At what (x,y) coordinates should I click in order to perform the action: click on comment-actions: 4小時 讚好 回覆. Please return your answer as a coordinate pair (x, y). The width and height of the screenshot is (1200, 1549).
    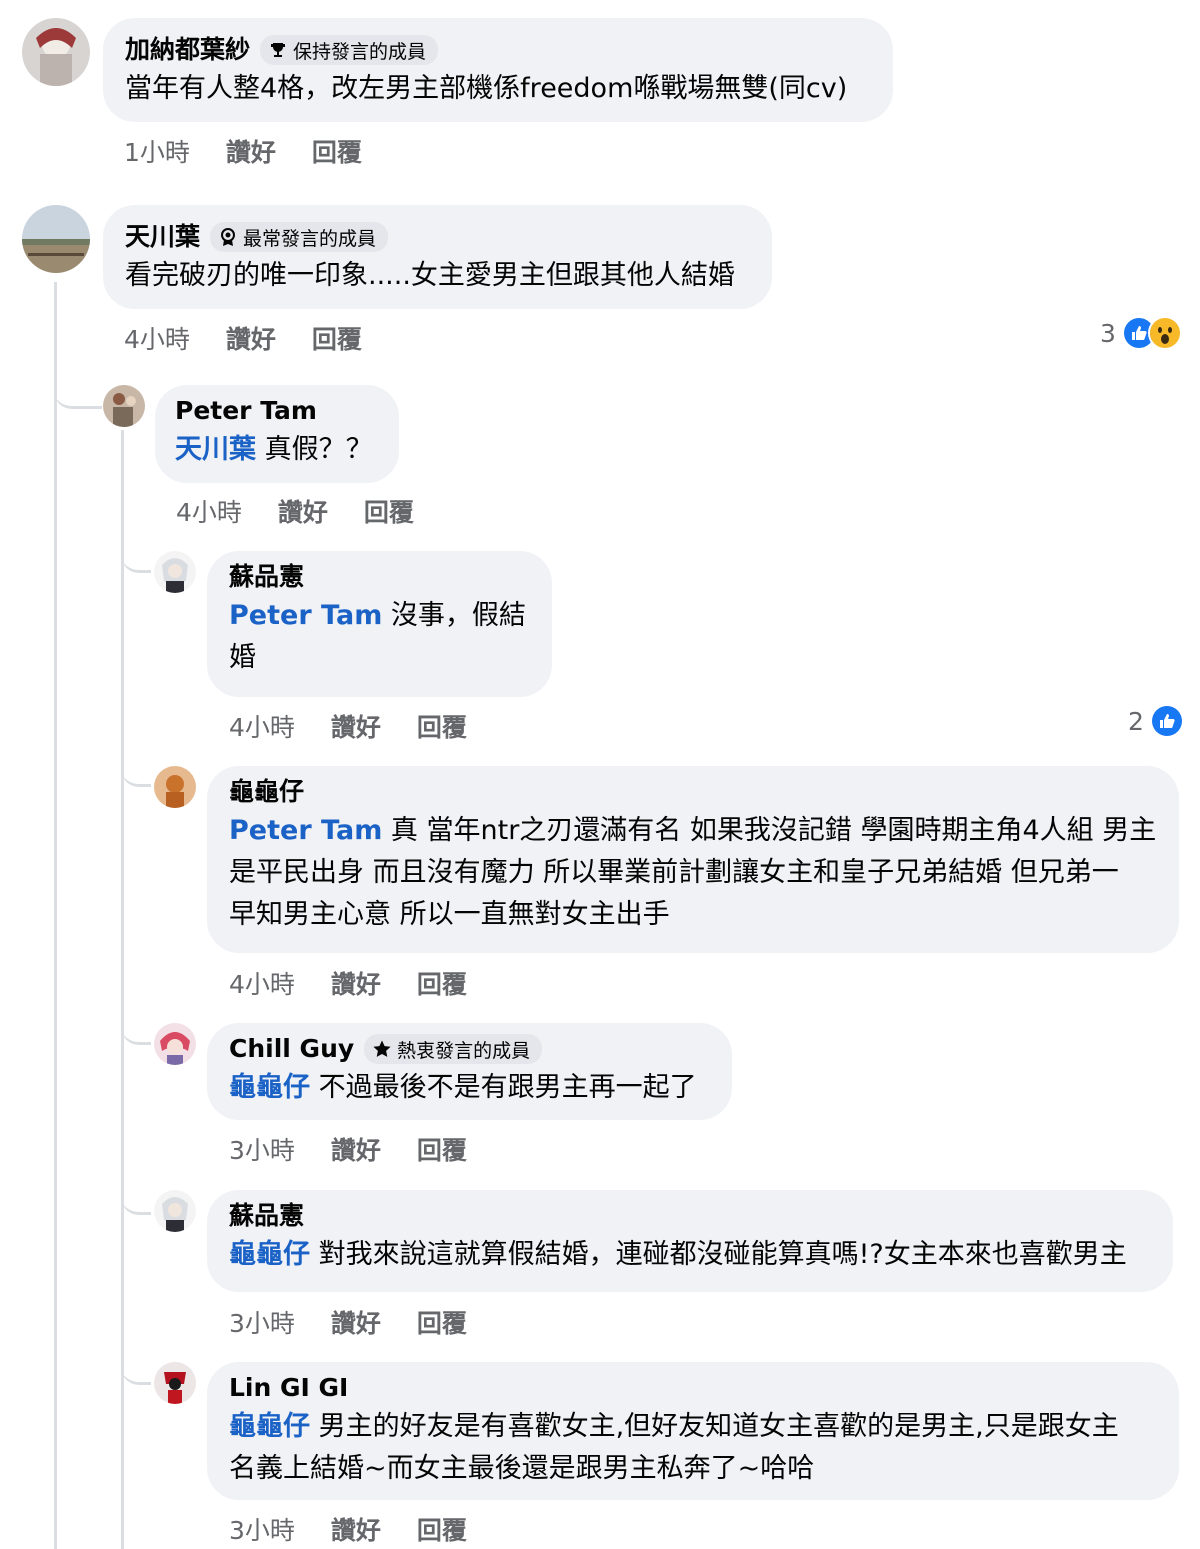
    Looking at the image, I should click on (261, 340).